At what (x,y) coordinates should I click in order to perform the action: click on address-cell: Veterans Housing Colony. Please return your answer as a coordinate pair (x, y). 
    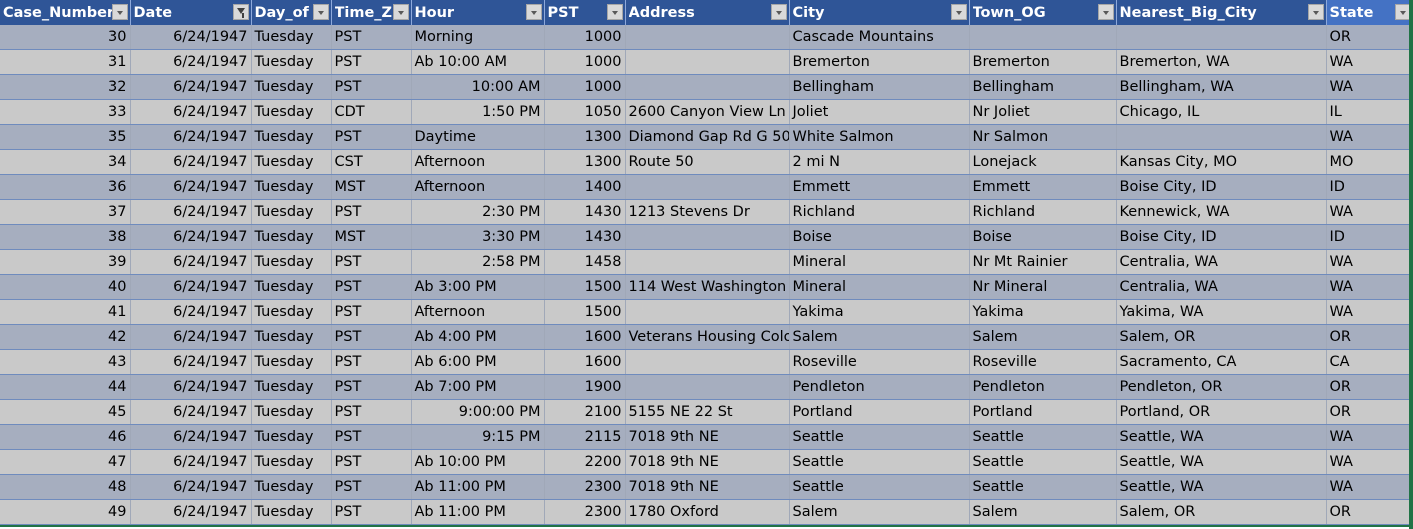
    Looking at the image, I should click on (707, 337).